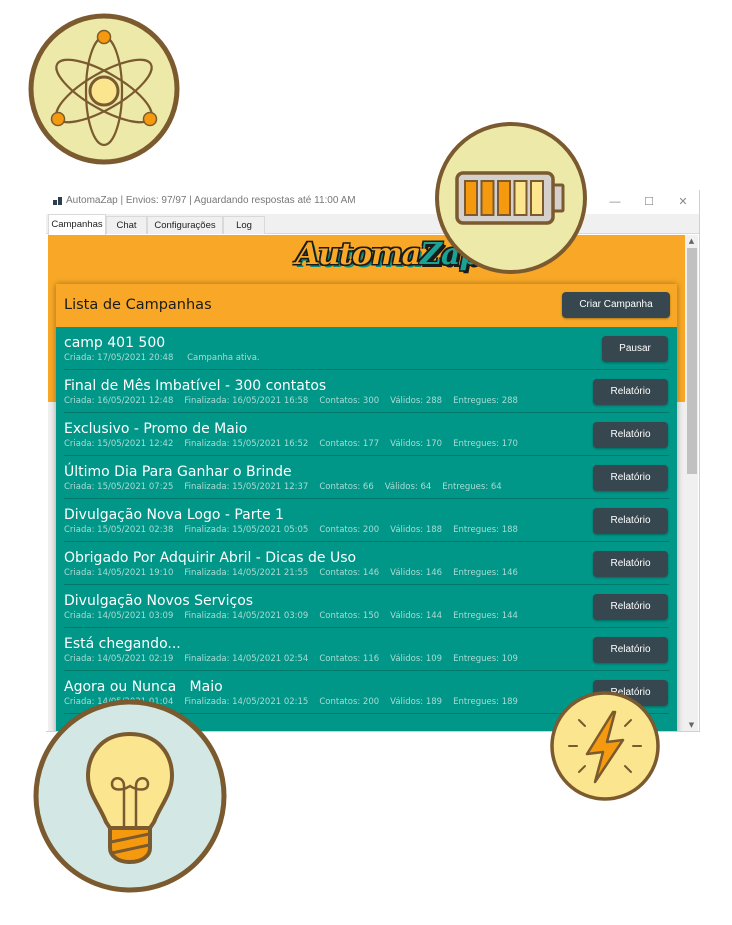 The image size is (732, 925). I want to click on delivered-count: Entregues: 109, so click(485, 659).